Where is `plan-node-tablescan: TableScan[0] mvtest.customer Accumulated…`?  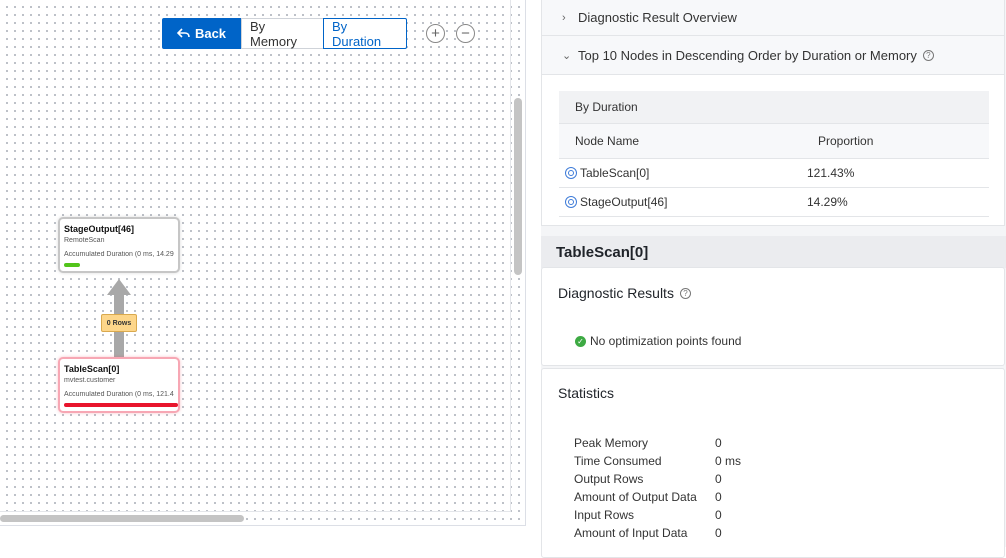
plan-node-tablescan: TableScan[0] mvtest.customer Accumulated… is located at coordinates (119, 385).